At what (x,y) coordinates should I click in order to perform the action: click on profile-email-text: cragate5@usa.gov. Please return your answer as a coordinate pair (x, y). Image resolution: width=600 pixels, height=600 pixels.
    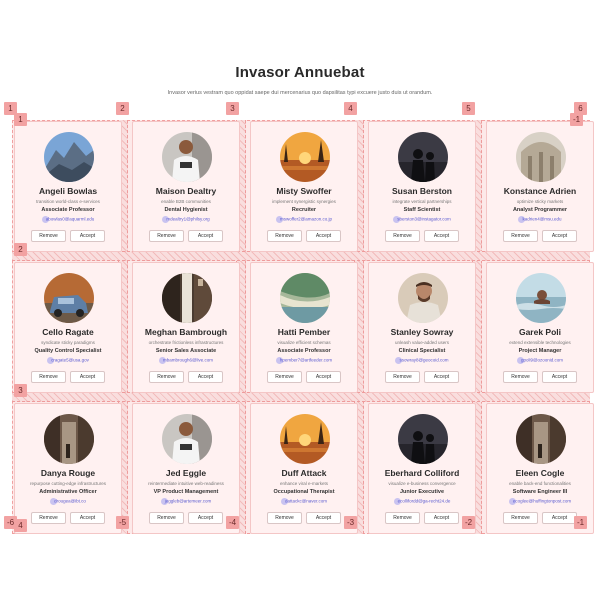
    Looking at the image, I should click on (70, 360).